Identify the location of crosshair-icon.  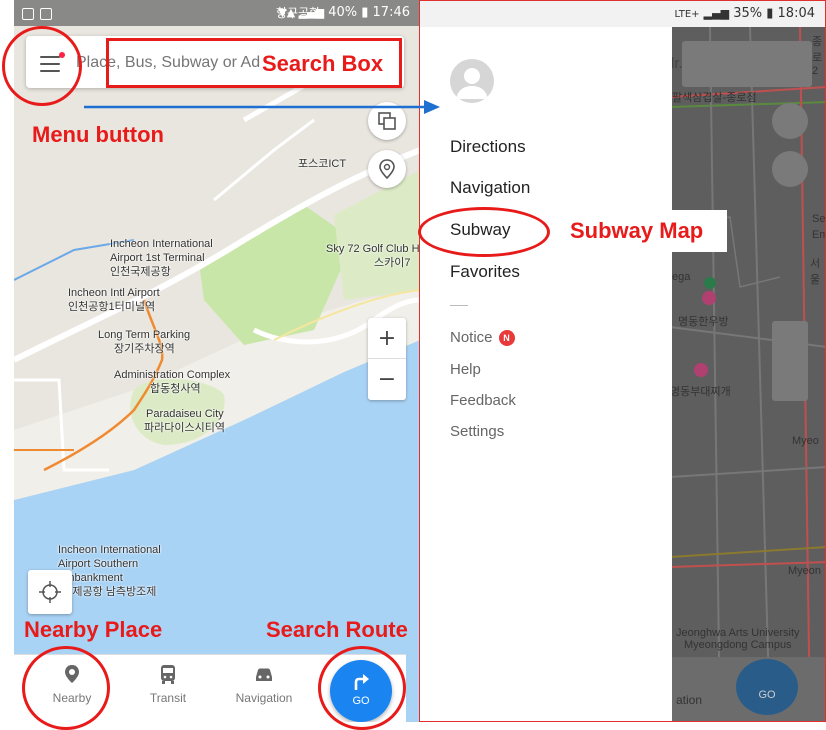
(50, 592).